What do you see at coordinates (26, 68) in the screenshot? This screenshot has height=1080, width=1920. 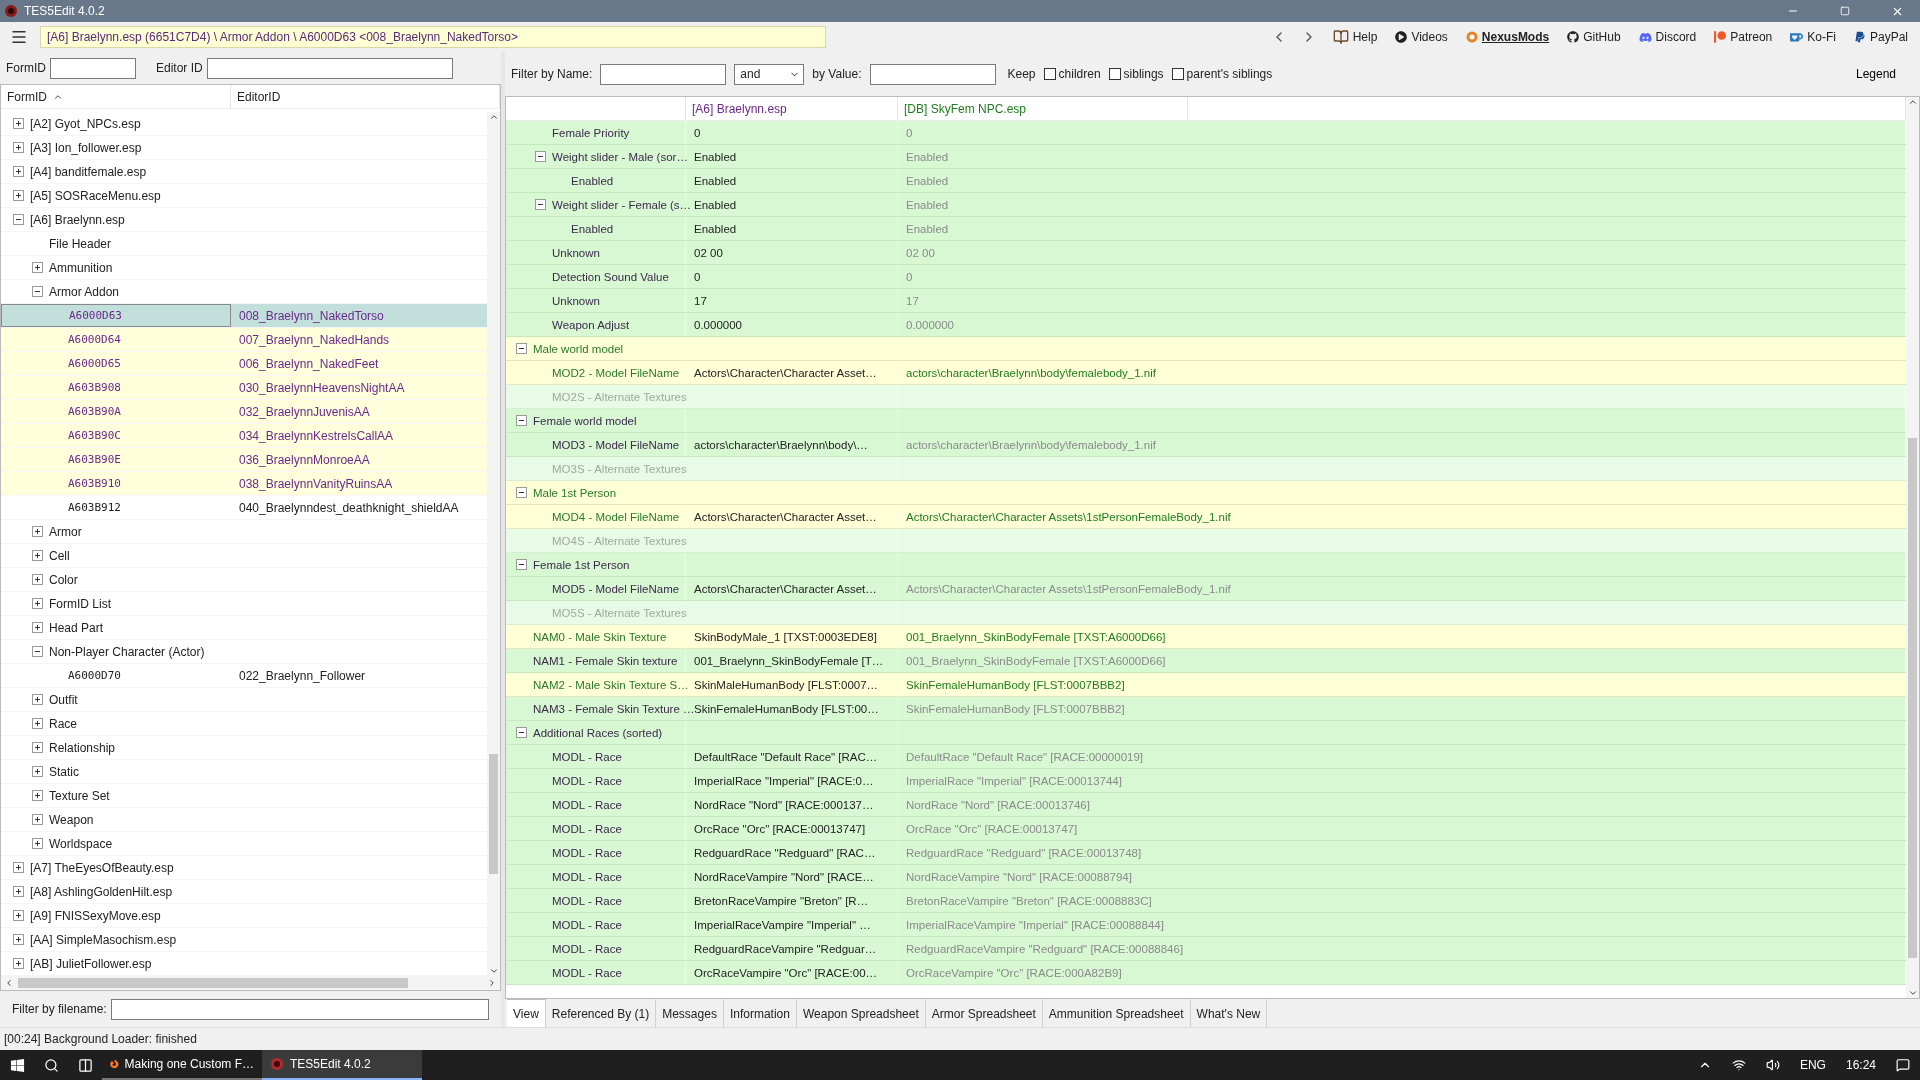 I see `formid-label: FormID` at bounding box center [26, 68].